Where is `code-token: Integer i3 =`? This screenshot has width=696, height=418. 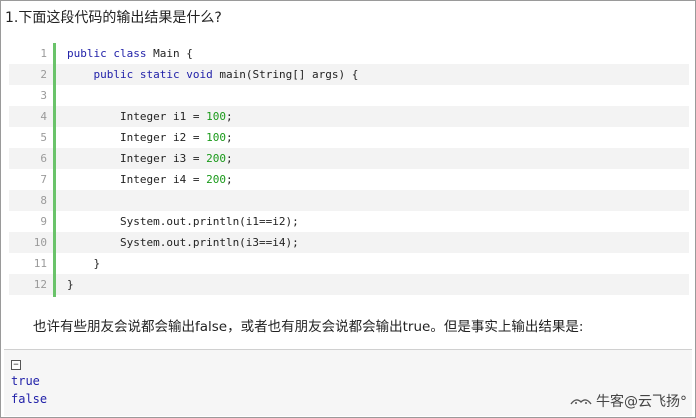 code-token: Integer i3 = is located at coordinates (137, 158).